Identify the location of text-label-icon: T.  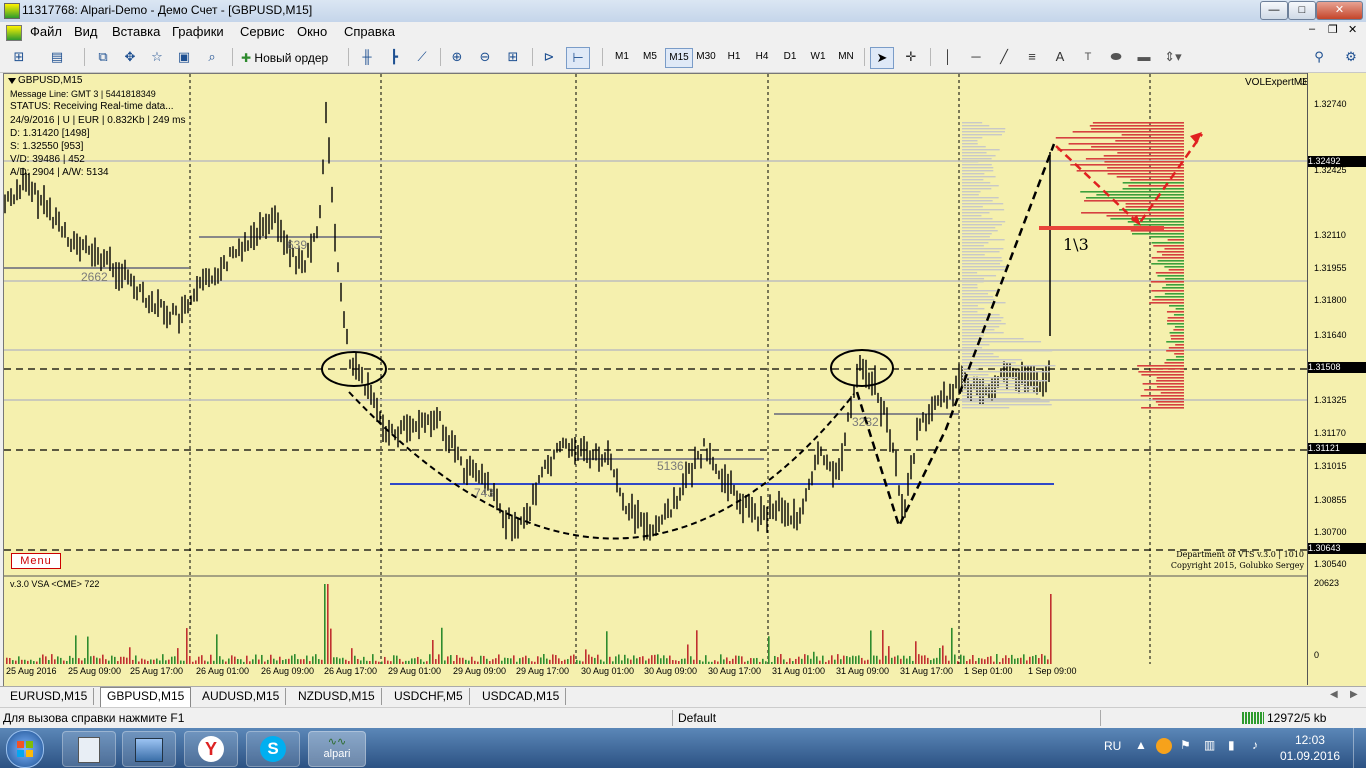
(1088, 57).